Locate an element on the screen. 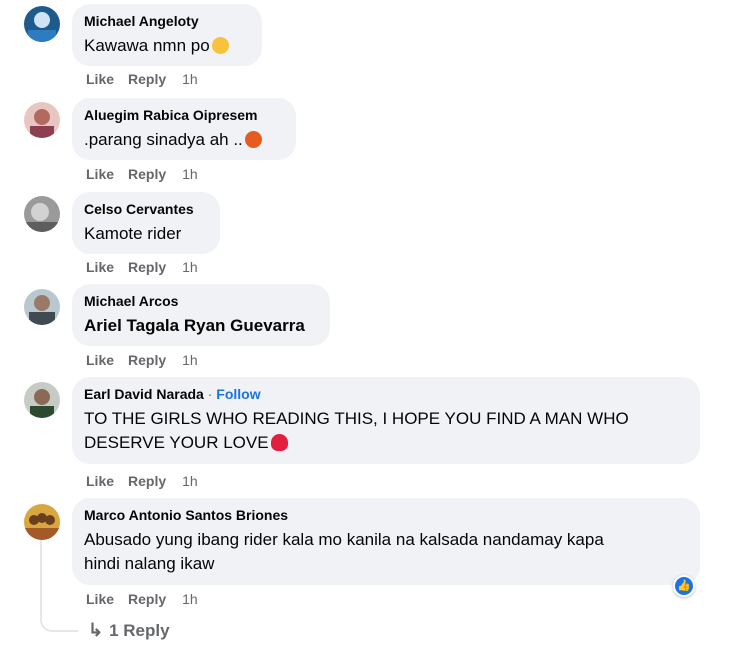  red-heart-icon is located at coordinates (279, 442).